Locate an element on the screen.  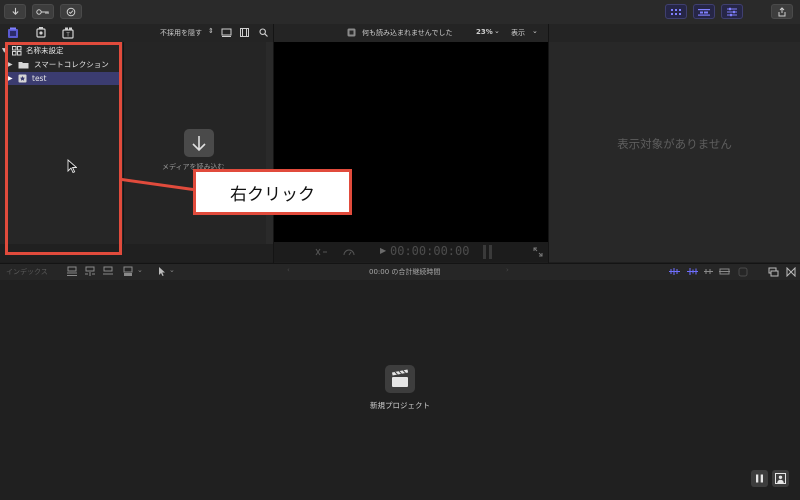
clapperboard-icon is located at coordinates (400, 378).